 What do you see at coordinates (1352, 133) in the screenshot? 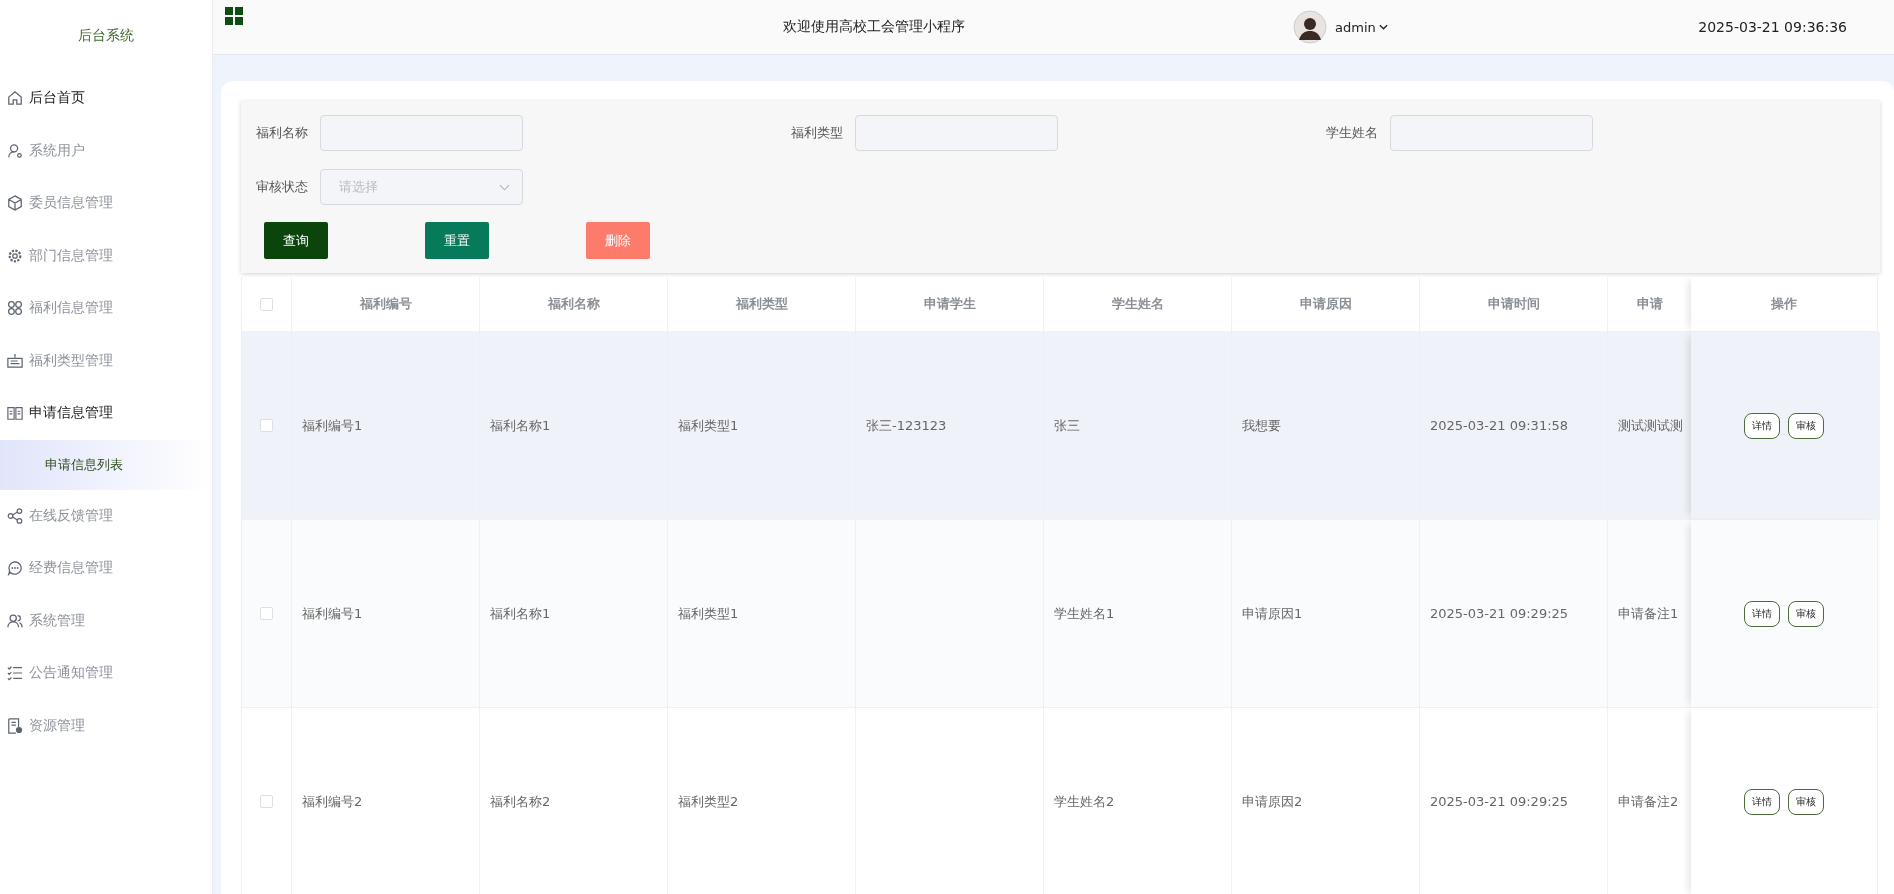
I see `field-label: 学生姓名` at bounding box center [1352, 133].